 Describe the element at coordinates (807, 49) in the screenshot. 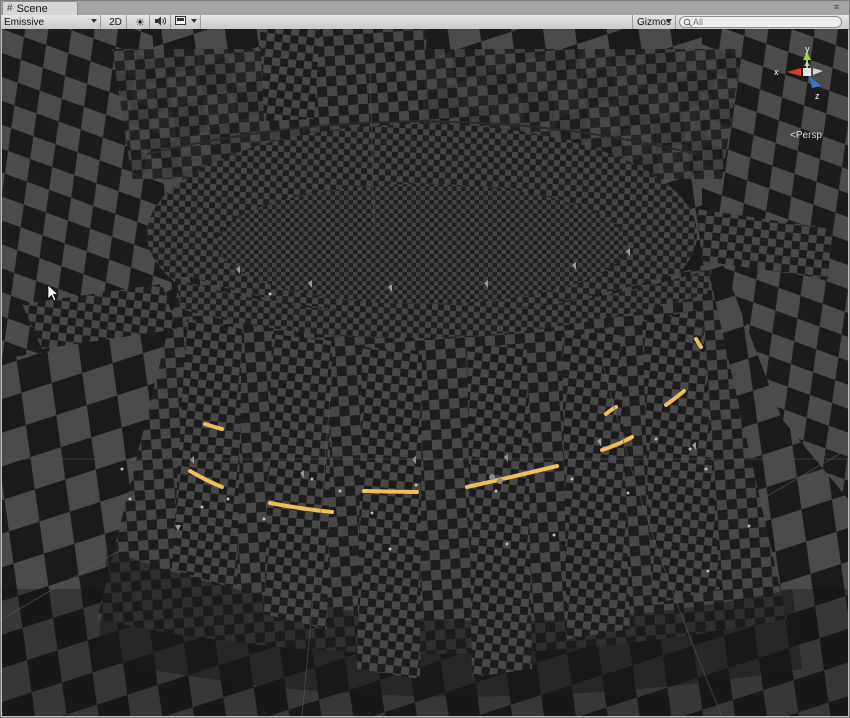

I see `y-axis-label: y` at that location.